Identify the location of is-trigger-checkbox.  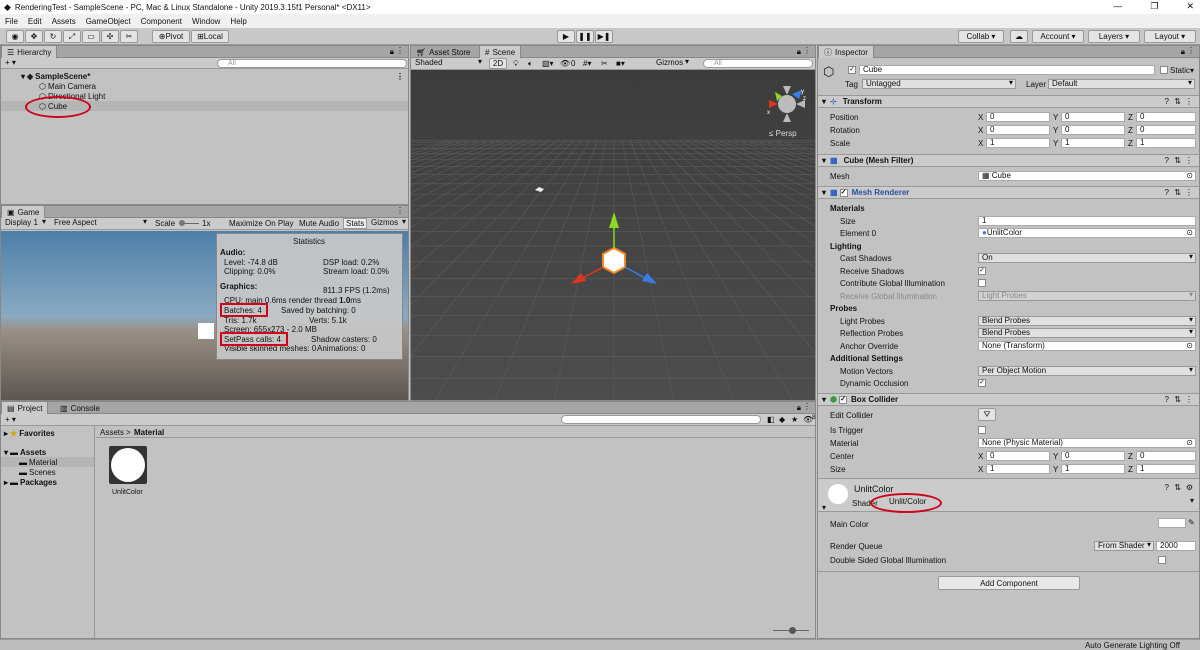
(982, 430).